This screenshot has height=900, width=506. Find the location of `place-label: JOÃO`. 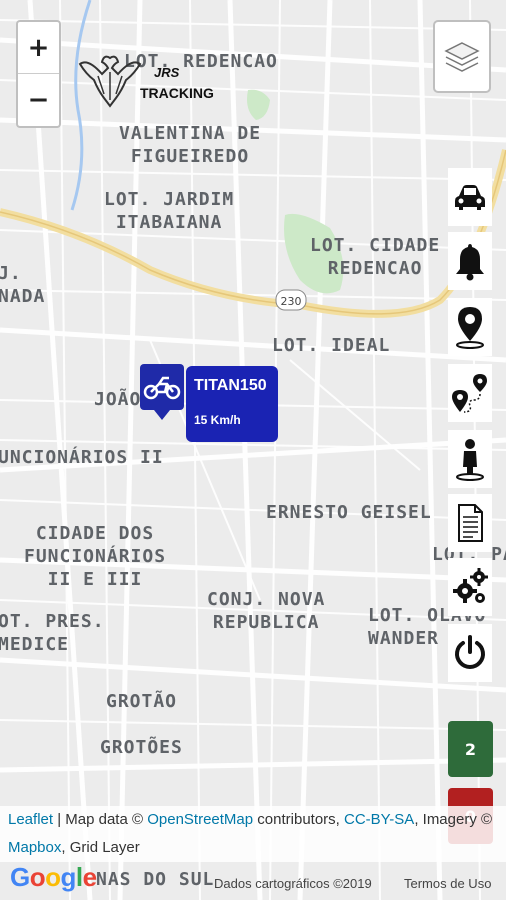

place-label: JOÃO is located at coordinates (118, 399).